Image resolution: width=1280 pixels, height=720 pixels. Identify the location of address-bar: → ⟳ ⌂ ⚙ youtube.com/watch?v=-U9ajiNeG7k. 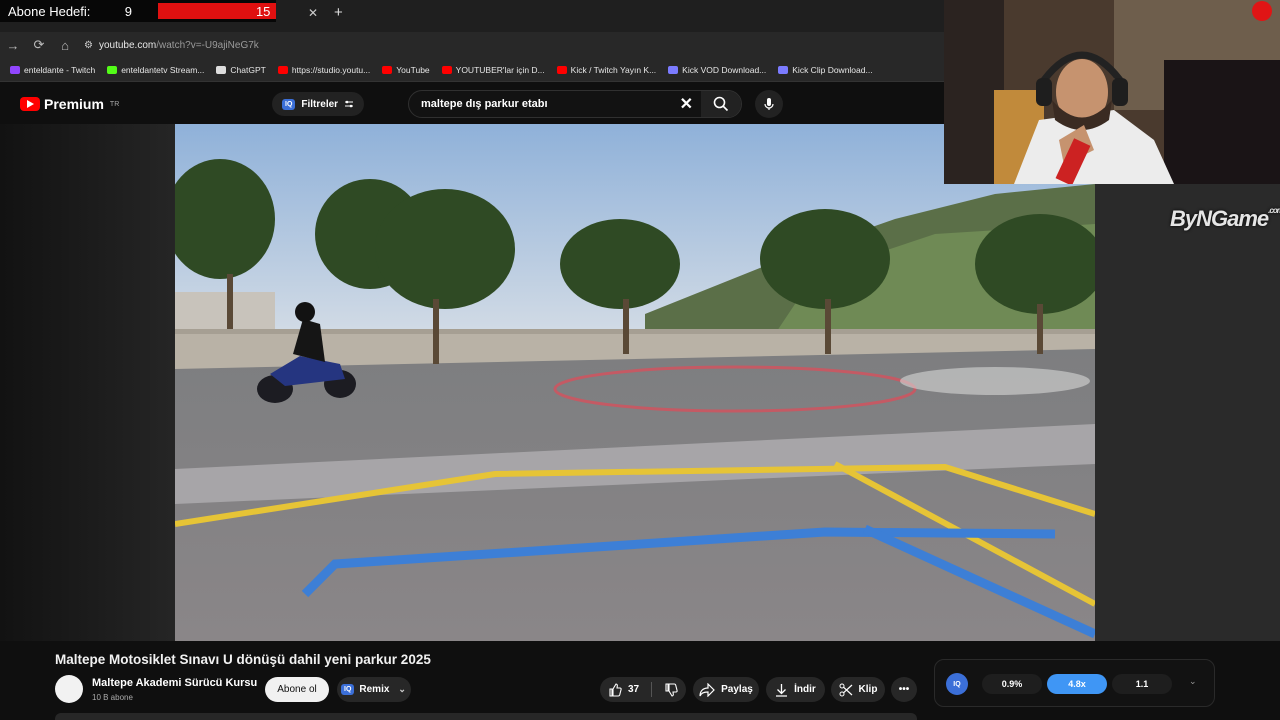
(472, 45).